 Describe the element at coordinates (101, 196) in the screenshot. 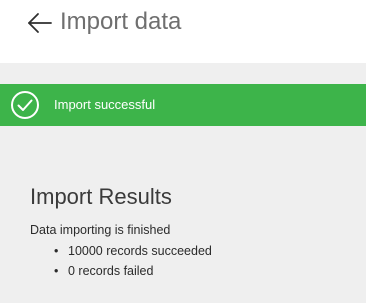

I see `results-title: Import Results` at that location.